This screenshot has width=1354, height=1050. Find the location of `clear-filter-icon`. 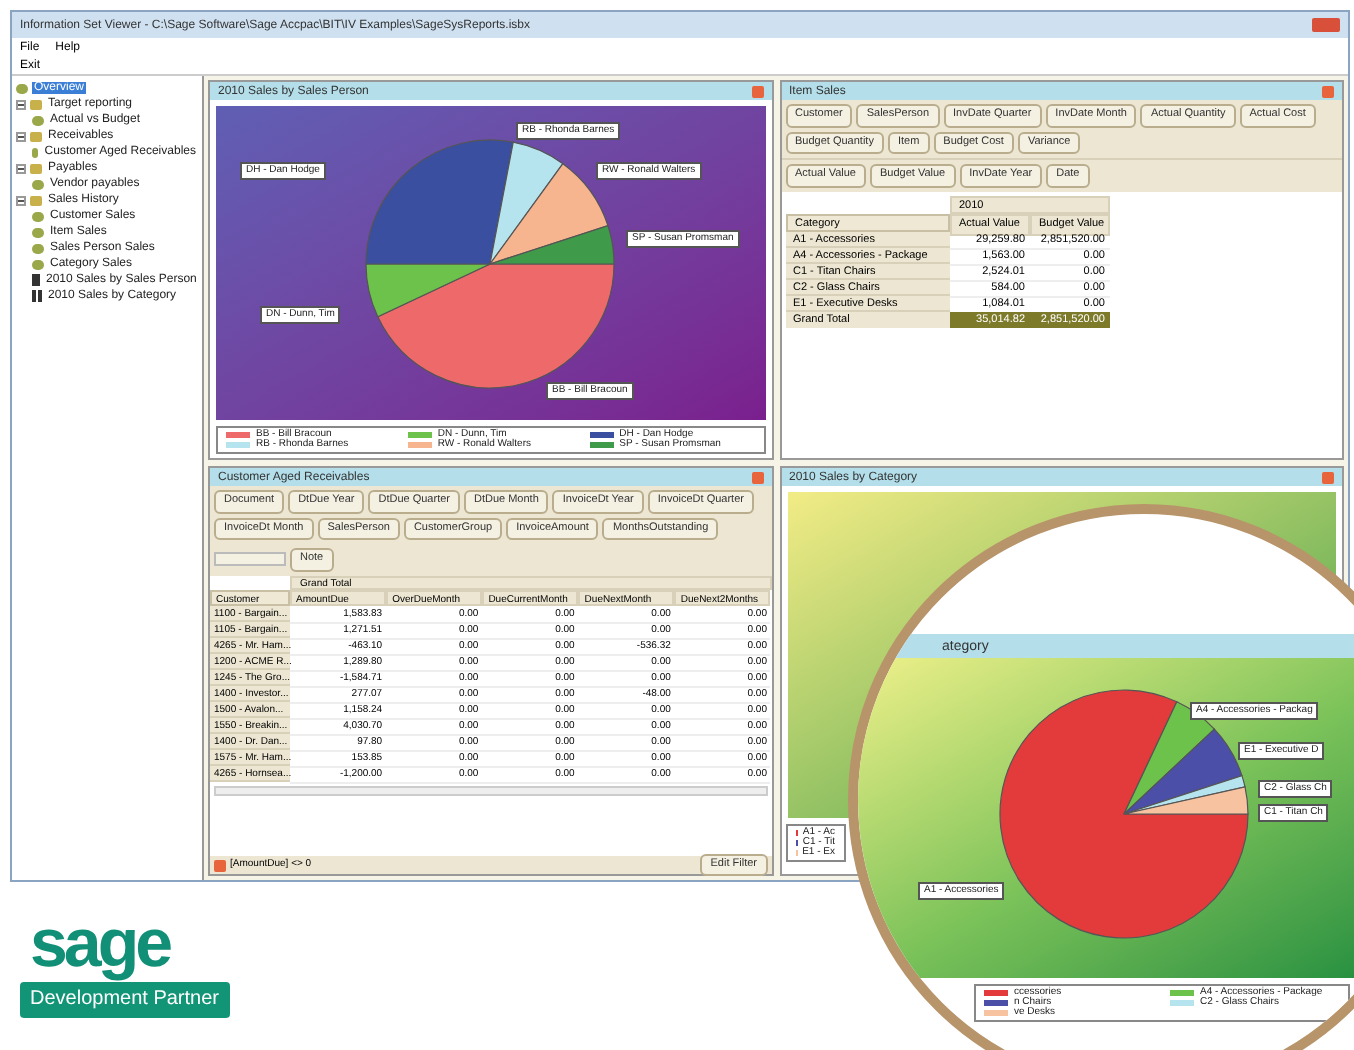

clear-filter-icon is located at coordinates (220, 865).